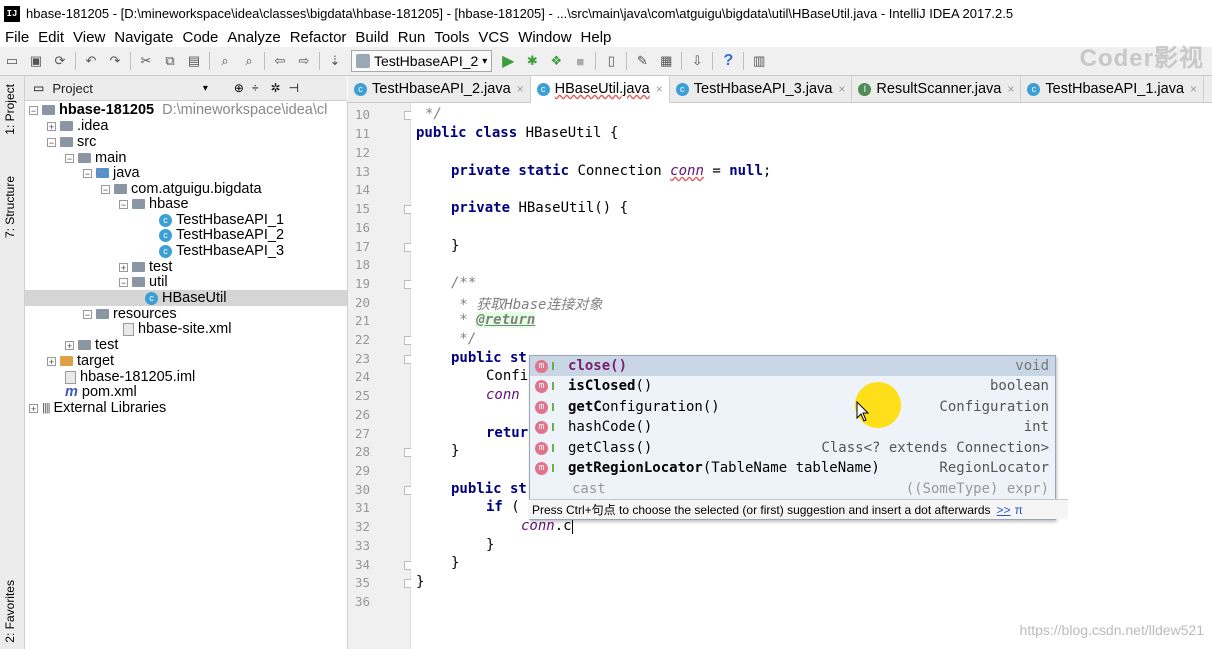  Describe the element at coordinates (294, 88) in the screenshot. I see `hide-panel-icon: ⊣` at that location.